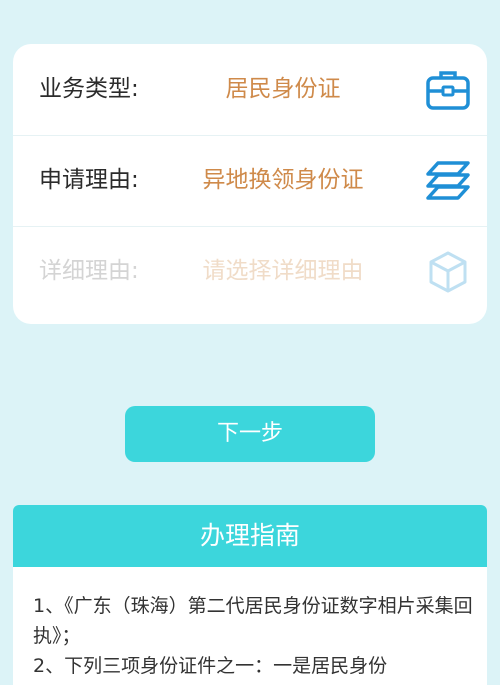 The height and width of the screenshot is (685, 500). I want to click on detail-reason-row: 详细理由: 请选择详细理由, so click(250, 271).